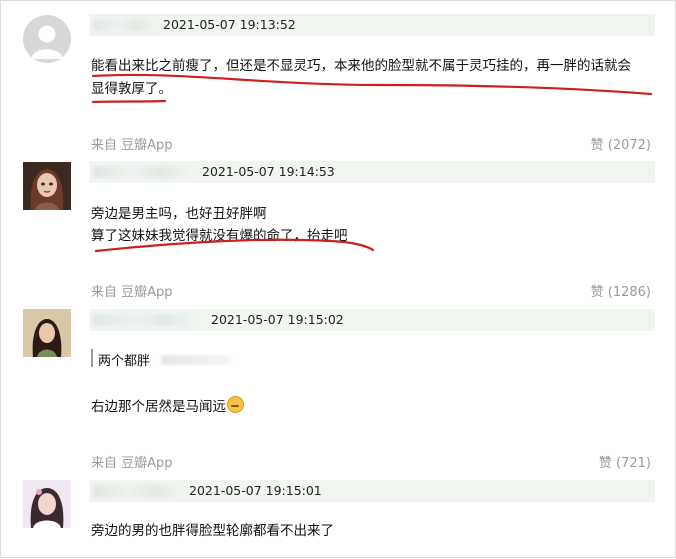  Describe the element at coordinates (372, 320) in the screenshot. I see `comment-meta: 2021-05-07 19:15:02` at that location.